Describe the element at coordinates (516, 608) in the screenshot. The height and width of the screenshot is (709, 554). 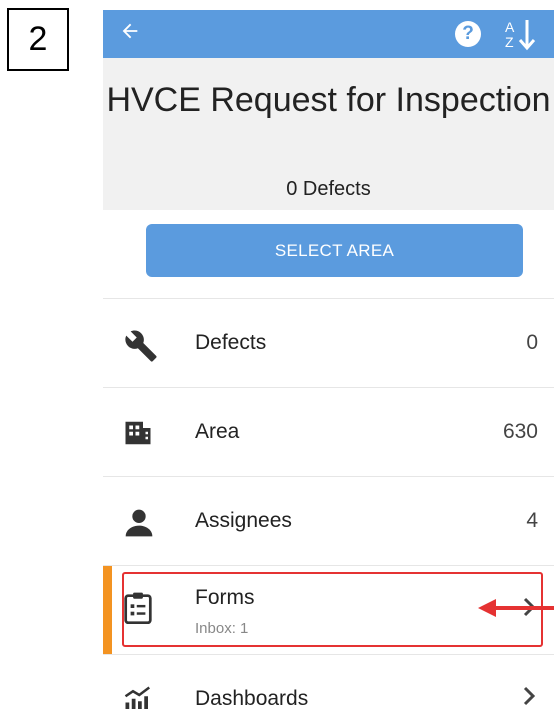
I see `annotation-arrow` at that location.